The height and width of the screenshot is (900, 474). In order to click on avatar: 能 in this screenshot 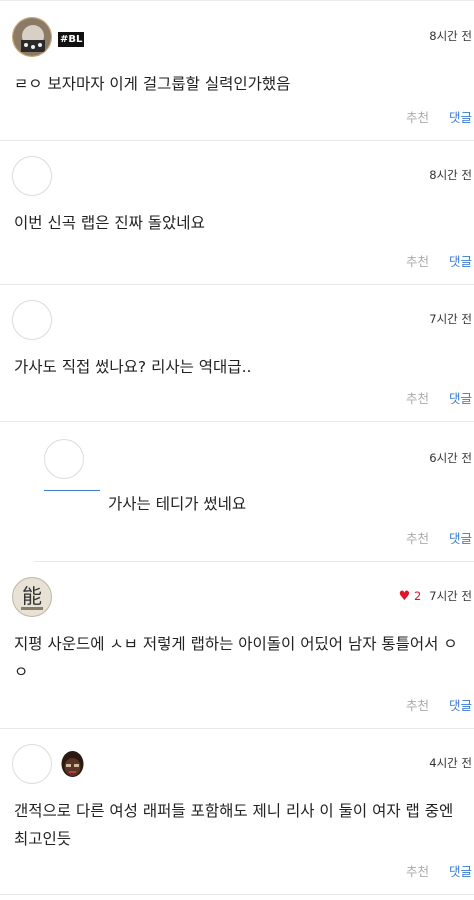, I will do `click(32, 597)`.